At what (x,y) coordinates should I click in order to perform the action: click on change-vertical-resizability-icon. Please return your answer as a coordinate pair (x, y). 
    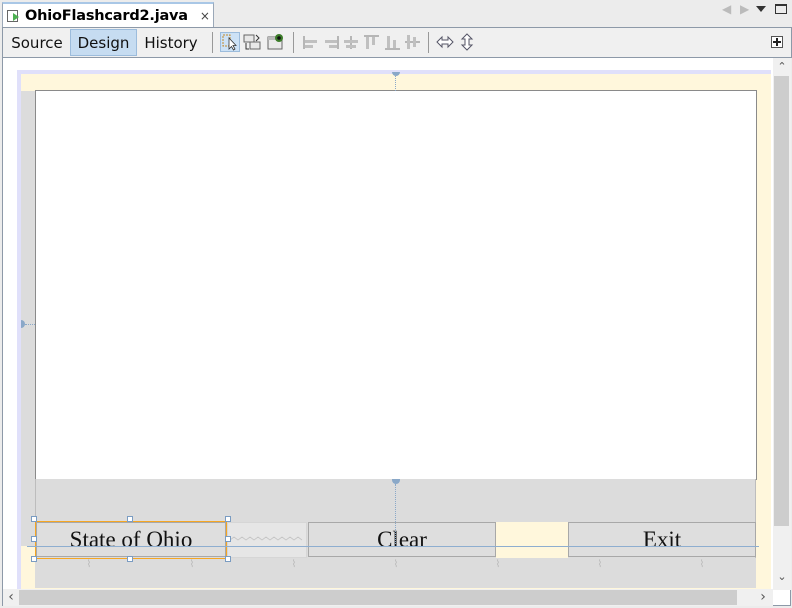
    Looking at the image, I should click on (467, 42).